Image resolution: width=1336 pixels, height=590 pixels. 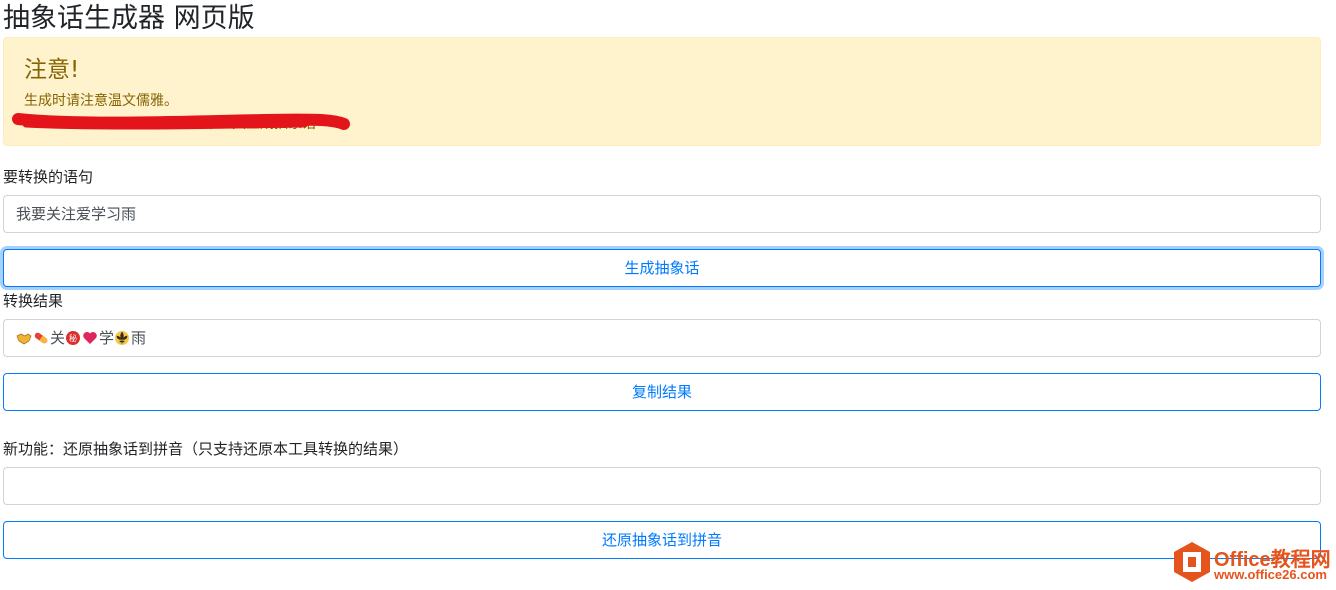 I want to click on office-logo-icon, so click(x=1192, y=562).